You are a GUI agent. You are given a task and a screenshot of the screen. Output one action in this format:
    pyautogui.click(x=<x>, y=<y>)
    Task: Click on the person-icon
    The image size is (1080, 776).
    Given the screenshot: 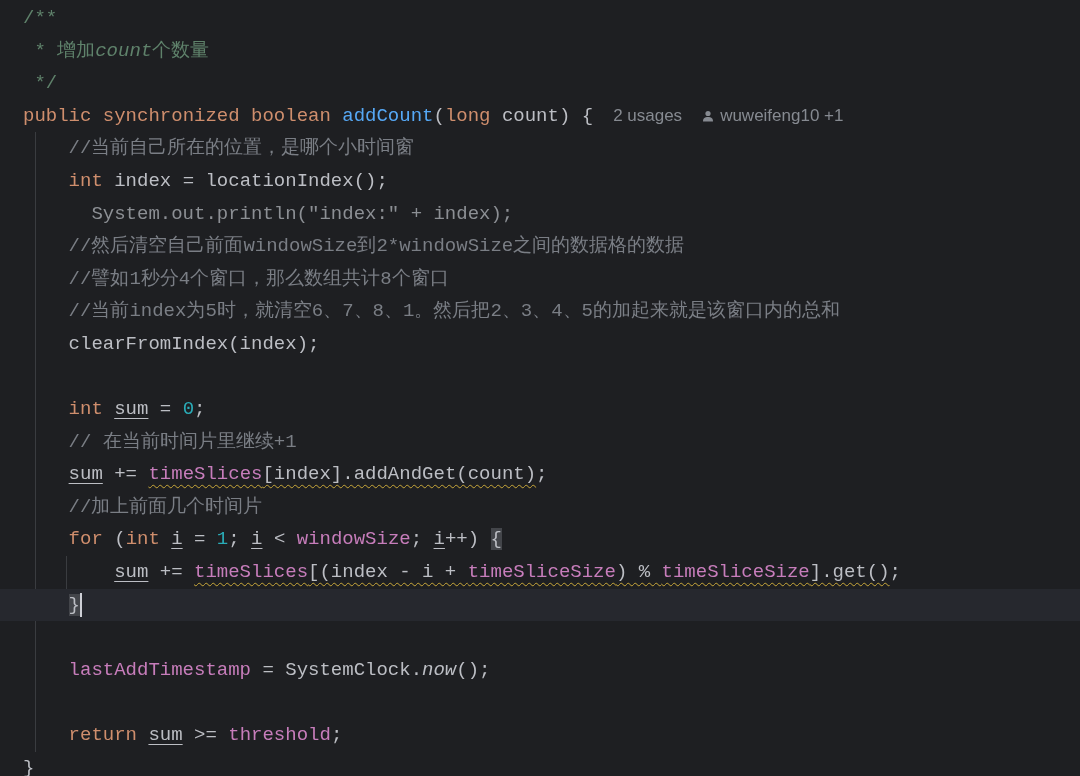 What is the action you would take?
    pyautogui.click(x=708, y=116)
    